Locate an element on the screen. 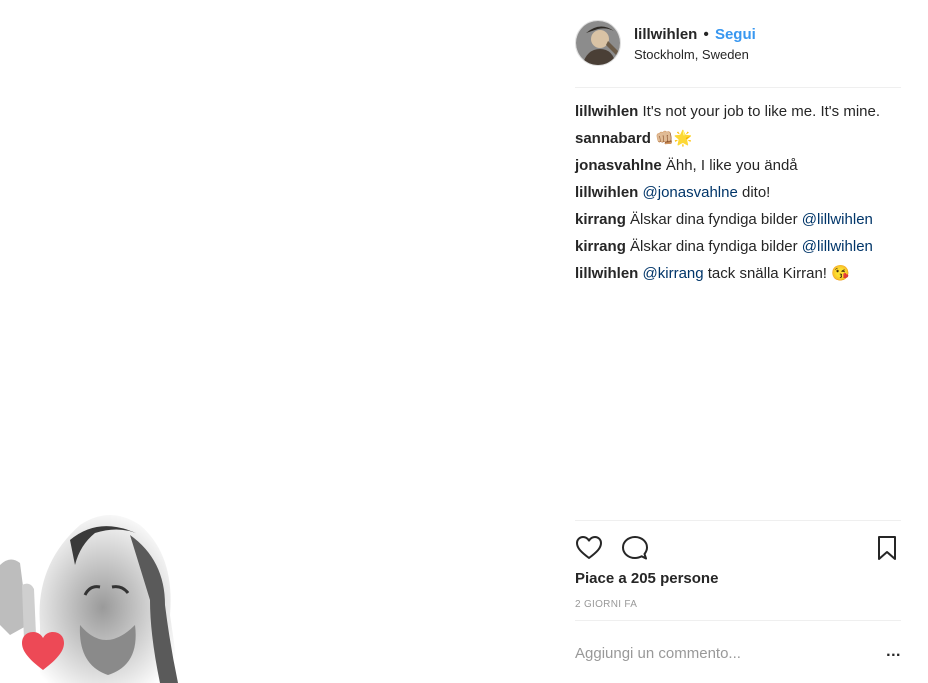 This screenshot has height=683, width=928. comment-item: sannabard 👊🏼🌟 is located at coordinates (735, 139).